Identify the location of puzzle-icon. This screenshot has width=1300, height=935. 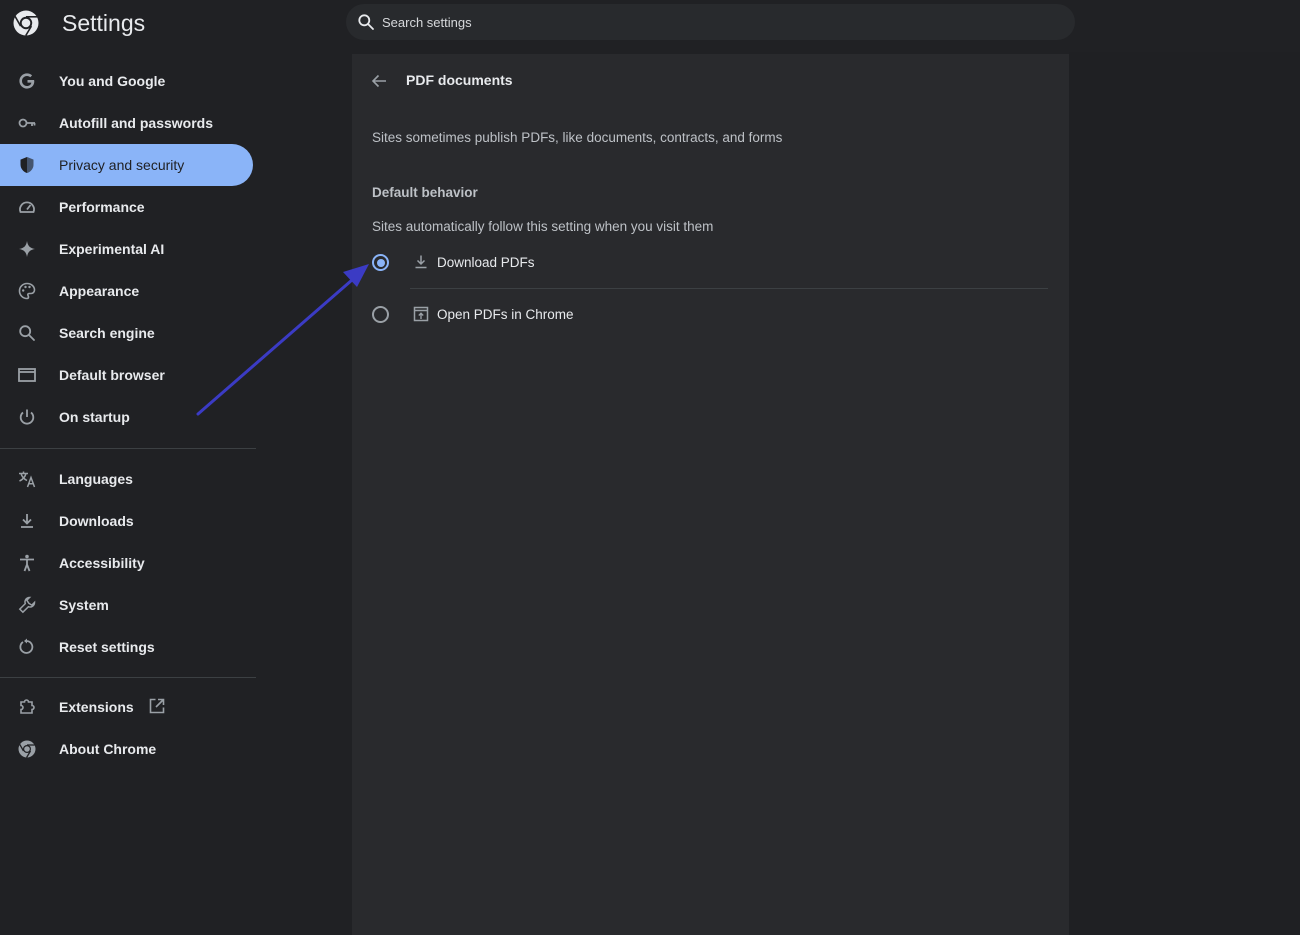
(27, 707).